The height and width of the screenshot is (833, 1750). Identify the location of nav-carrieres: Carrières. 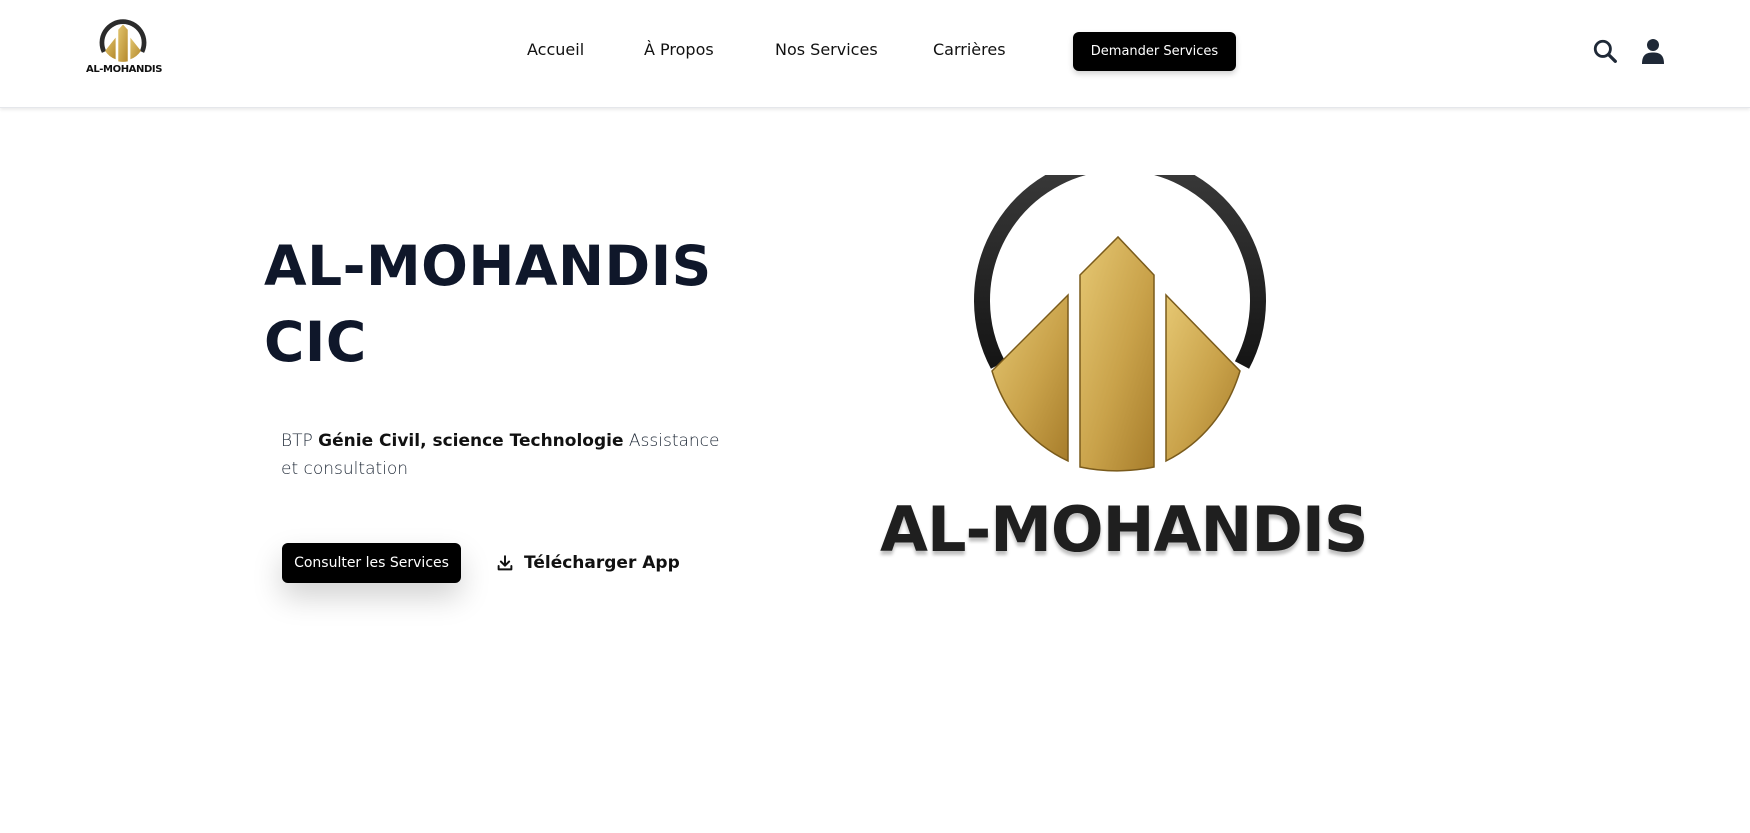
(969, 52).